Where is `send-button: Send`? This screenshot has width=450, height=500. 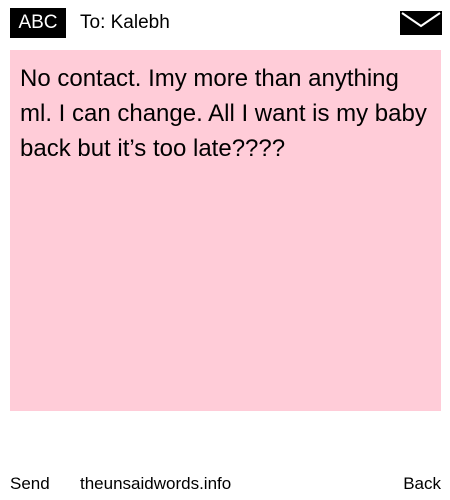
send-button: Send is located at coordinates (30, 484).